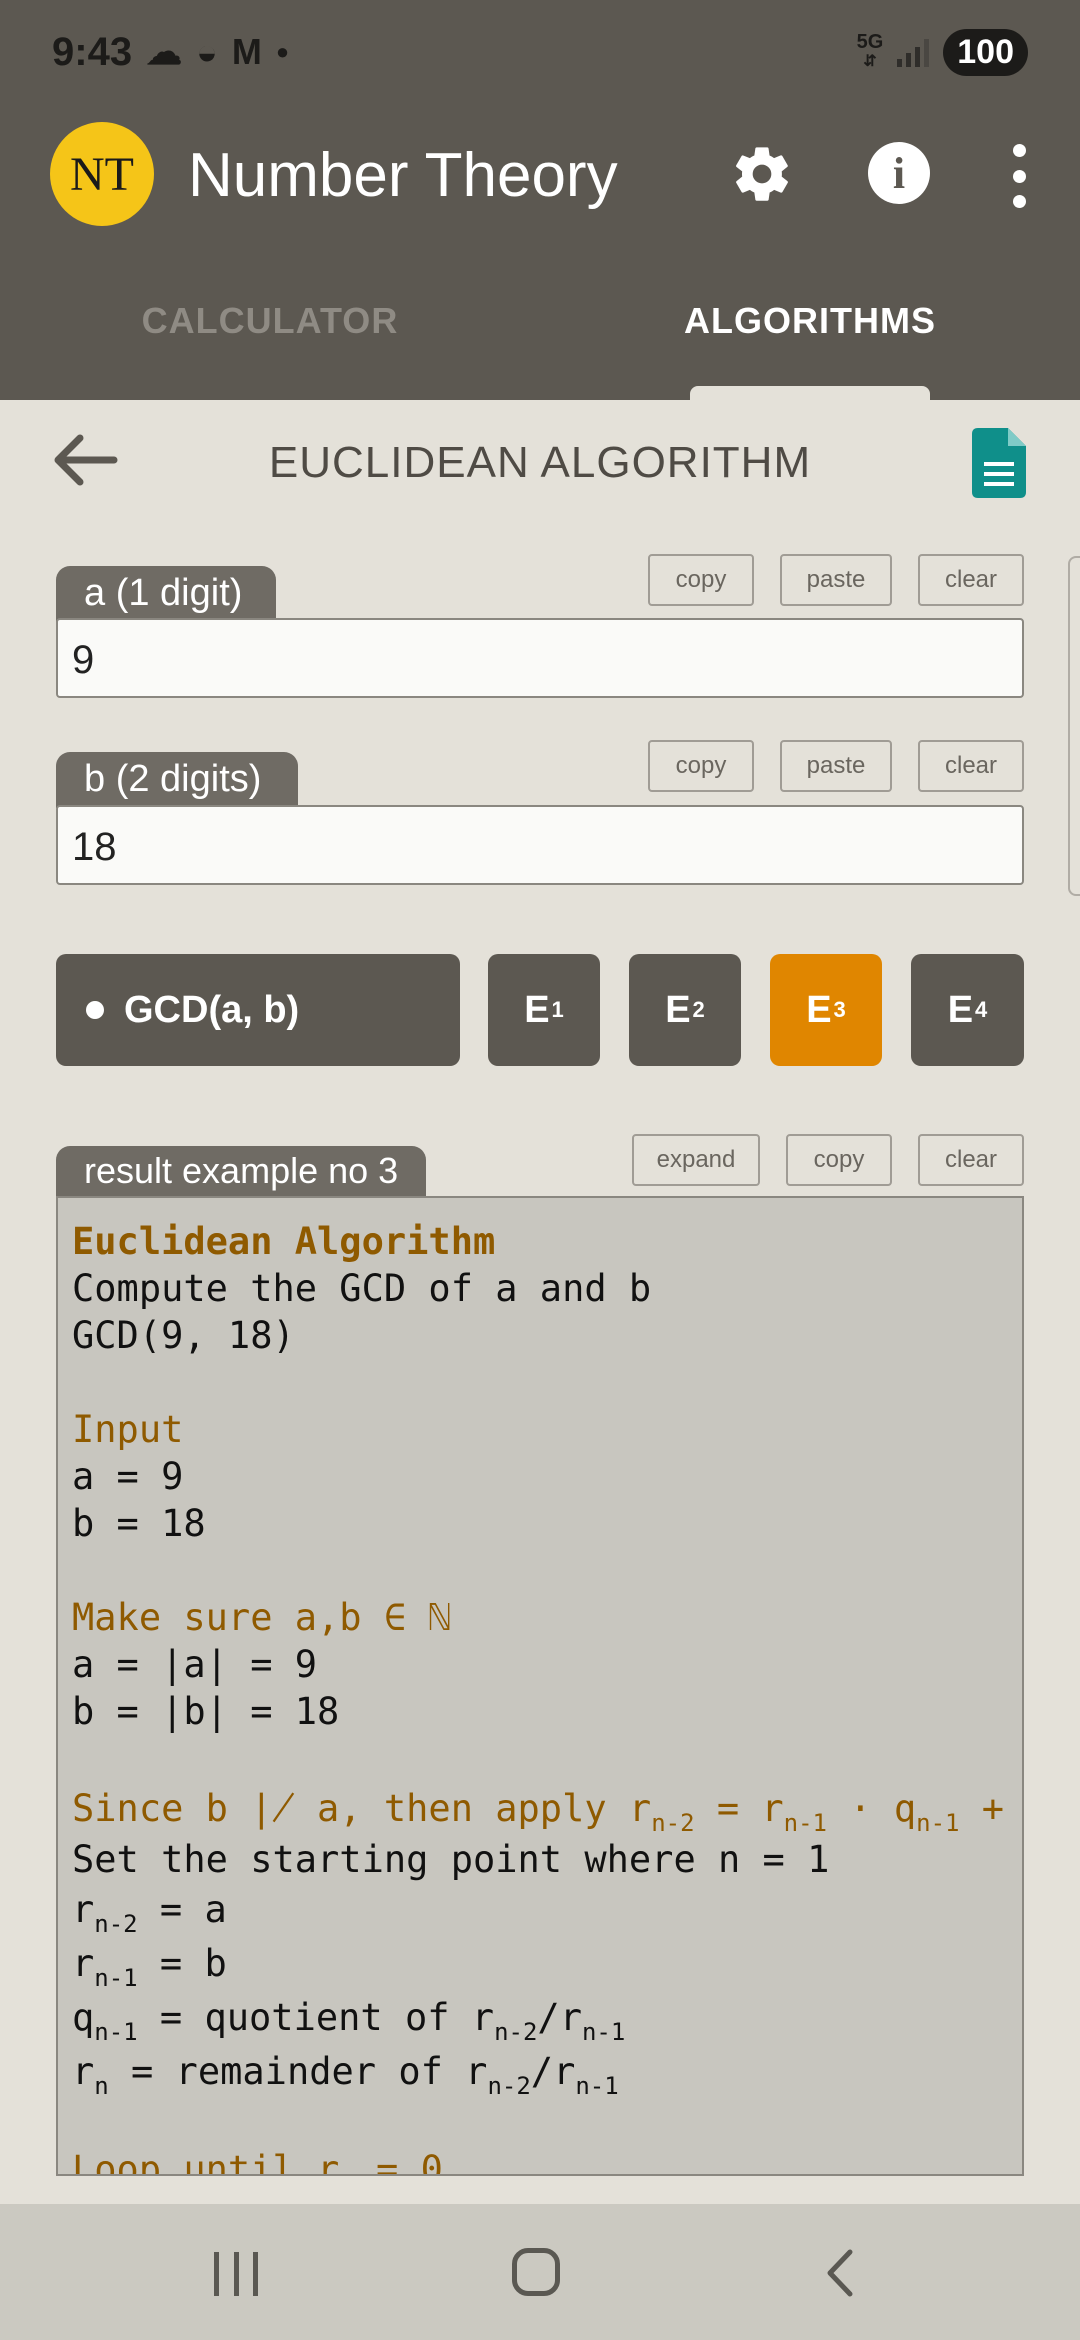 This screenshot has width=1080, height=2340. What do you see at coordinates (698, 1009) in the screenshot?
I see `e2-sub: 2` at bounding box center [698, 1009].